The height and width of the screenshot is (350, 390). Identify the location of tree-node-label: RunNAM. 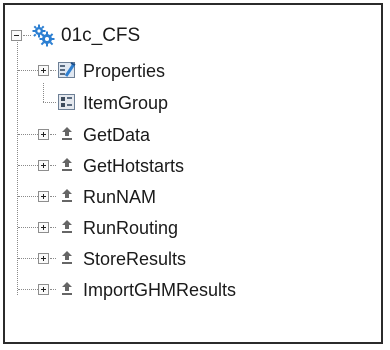
(120, 197).